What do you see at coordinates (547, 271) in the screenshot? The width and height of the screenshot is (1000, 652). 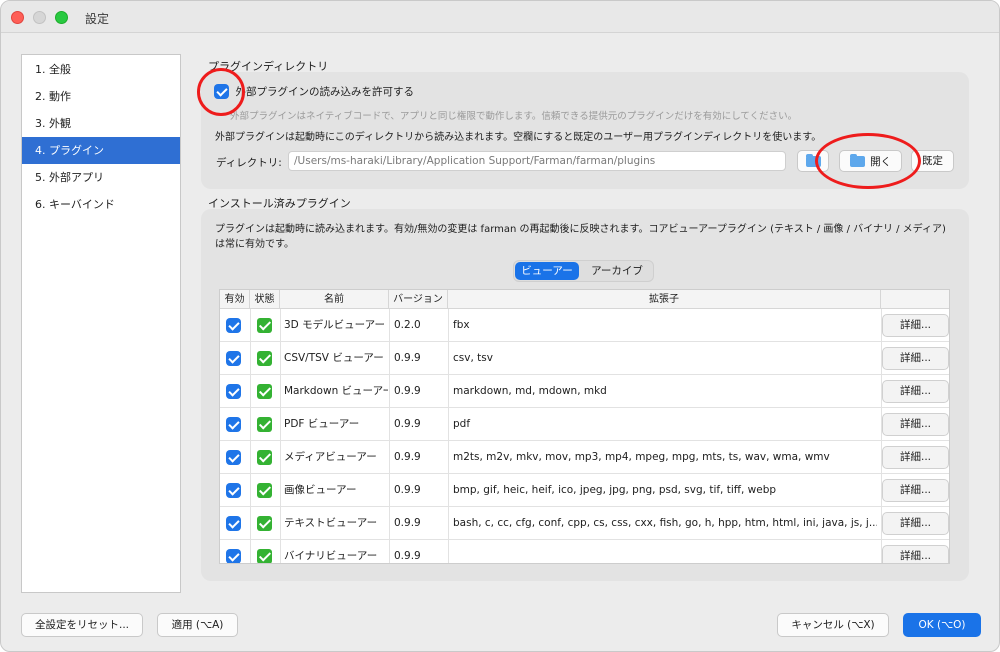 I see `tab-viewer: ビューアー` at bounding box center [547, 271].